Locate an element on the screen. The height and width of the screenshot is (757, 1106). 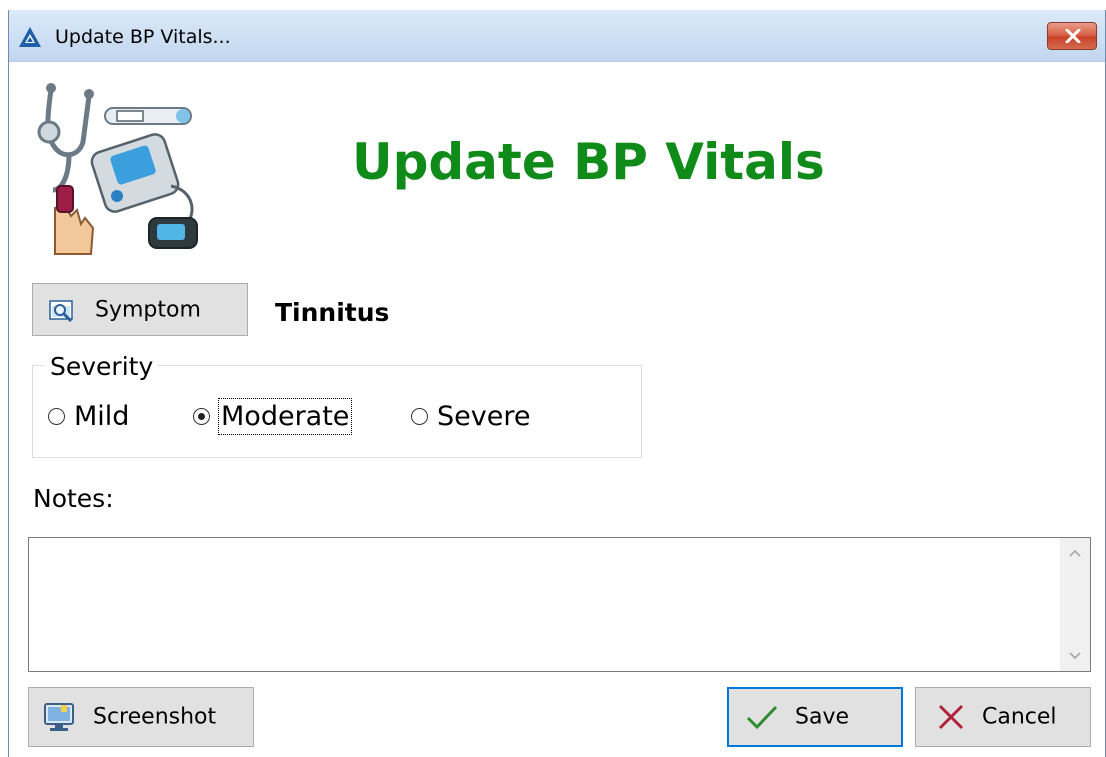
close-button is located at coordinates (1072, 36).